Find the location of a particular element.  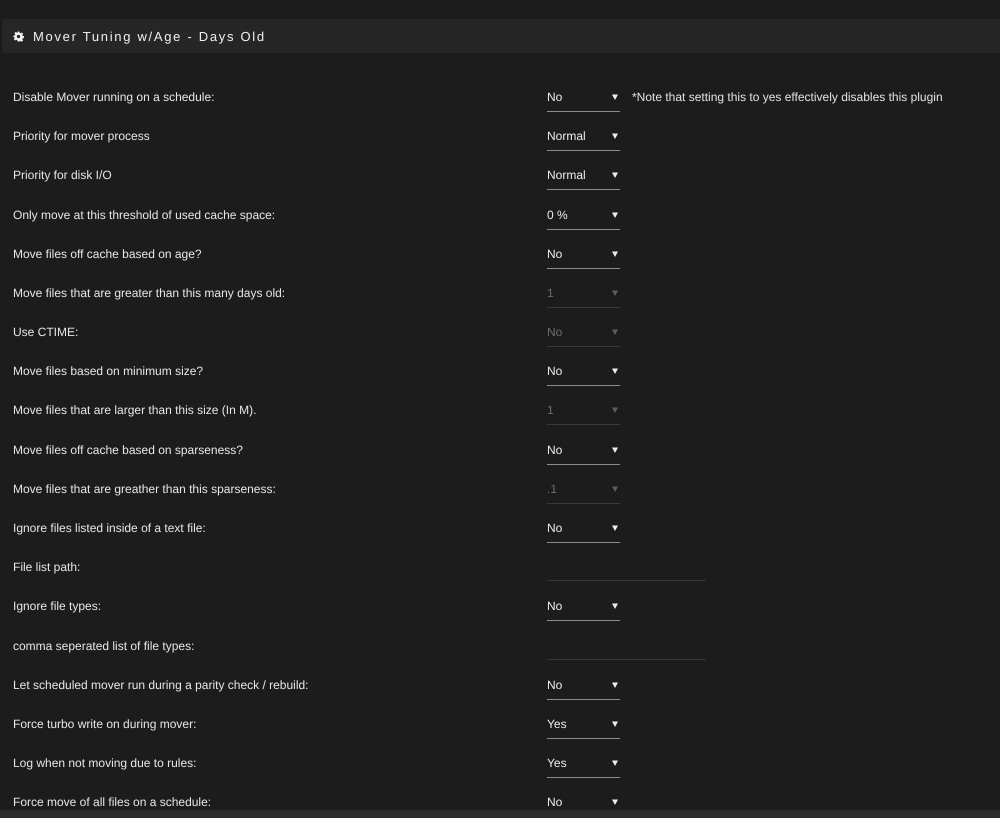

setting-label: Move files that are greater than this many days old: is located at coordinates (149, 292).